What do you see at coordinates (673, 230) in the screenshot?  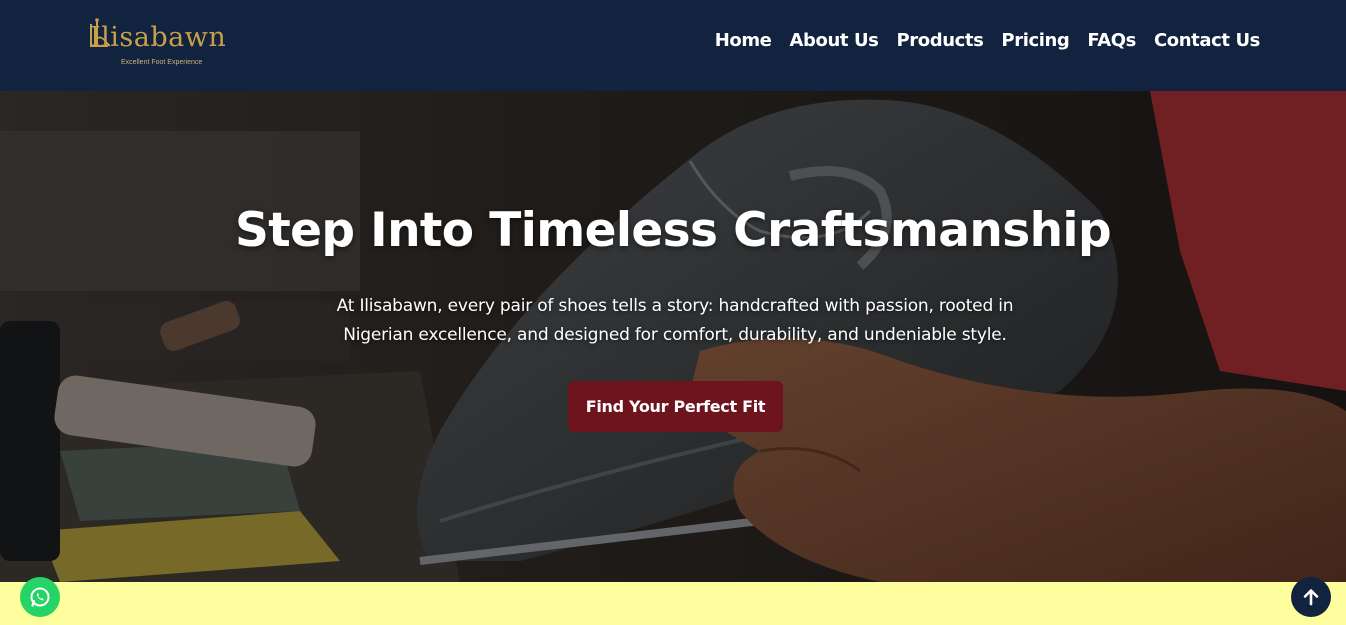 I see `hero-title: Step Into Timeless Craftsmanship` at bounding box center [673, 230].